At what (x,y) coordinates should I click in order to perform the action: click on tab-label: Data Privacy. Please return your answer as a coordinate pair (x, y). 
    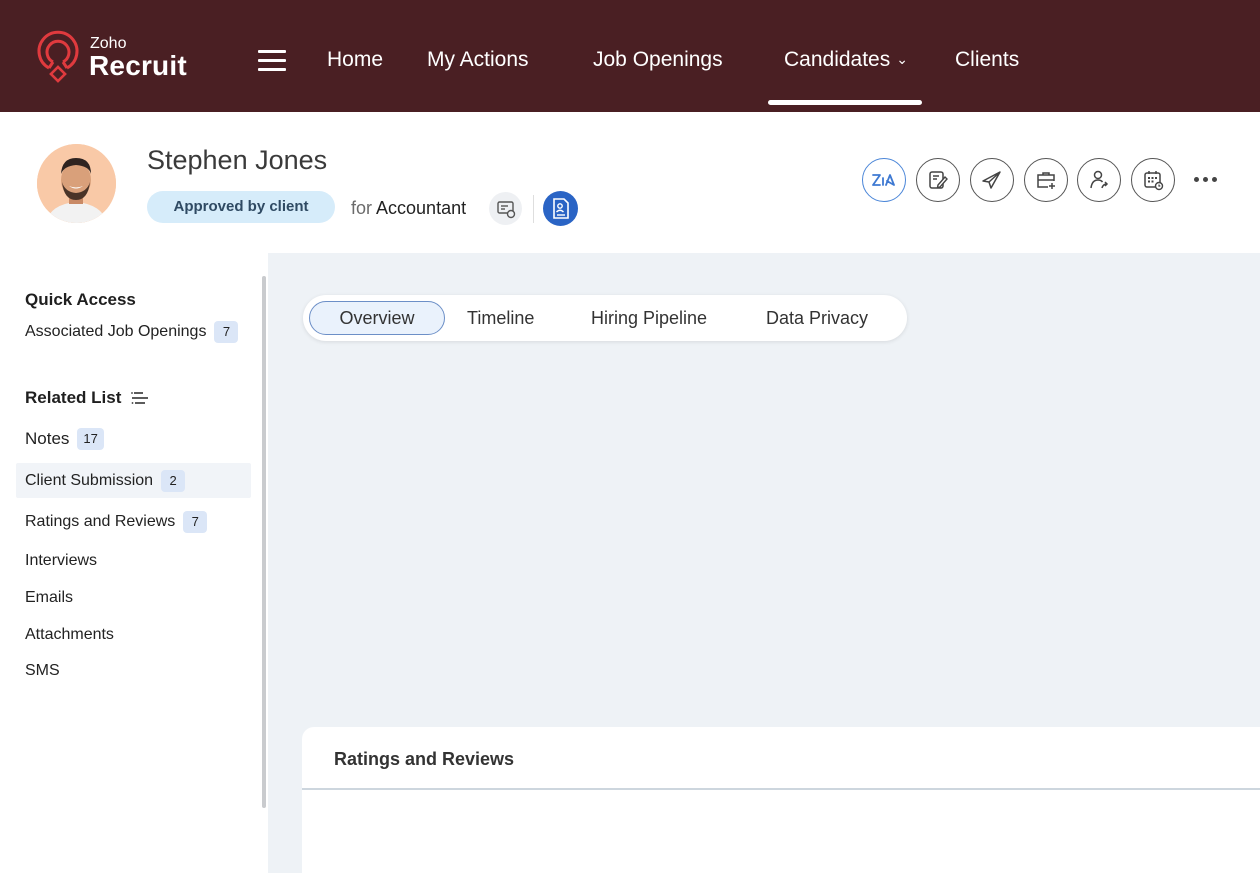
    Looking at the image, I should click on (817, 318).